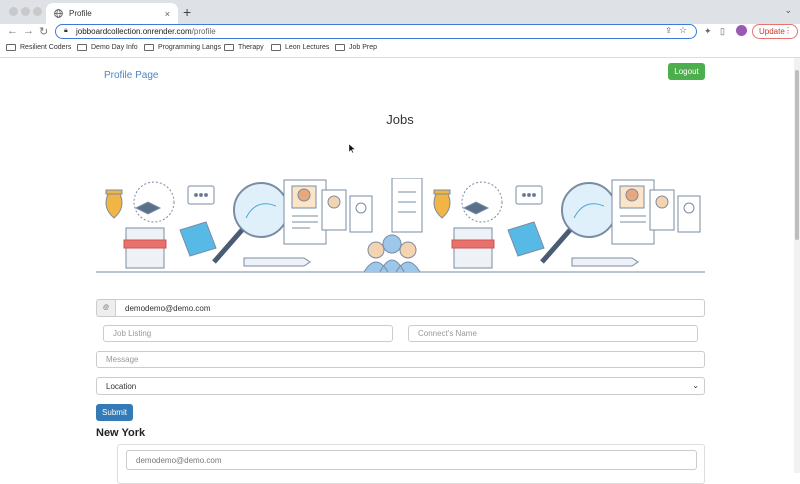 This screenshot has width=800, height=484. Describe the element at coordinates (772, 31) in the screenshot. I see `update-label: Update` at that location.